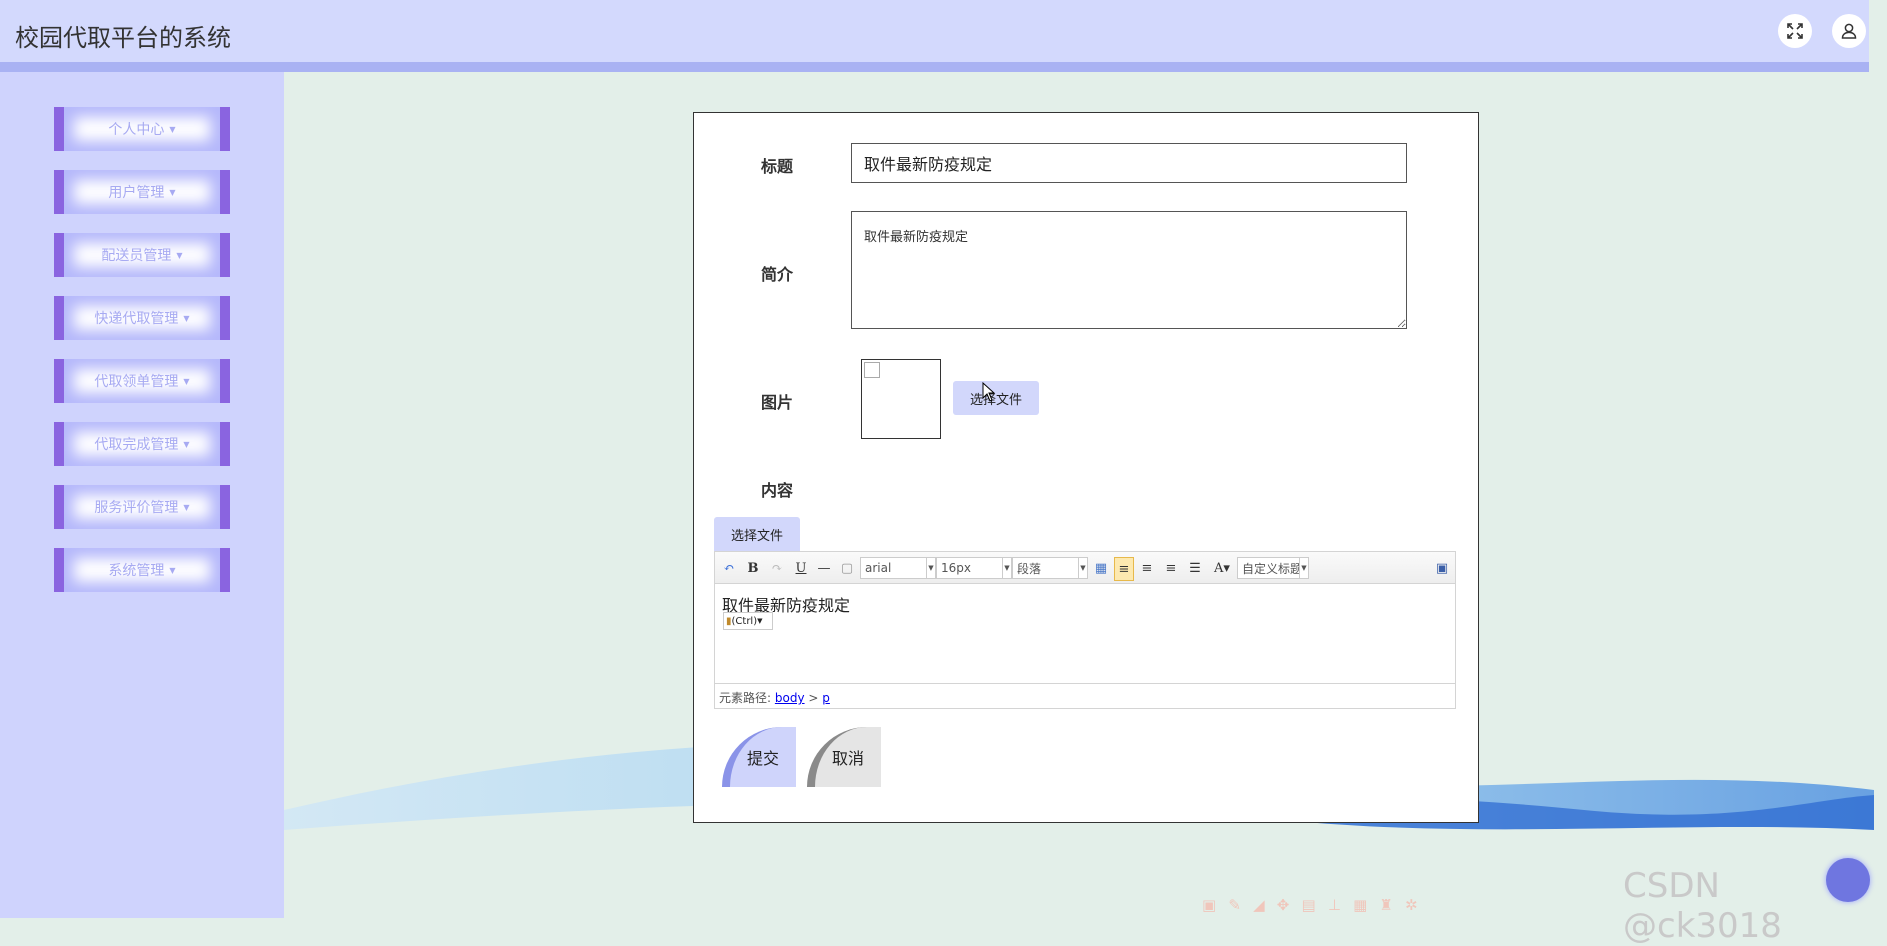  I want to click on mouse-cursor-icon, so click(989, 392).